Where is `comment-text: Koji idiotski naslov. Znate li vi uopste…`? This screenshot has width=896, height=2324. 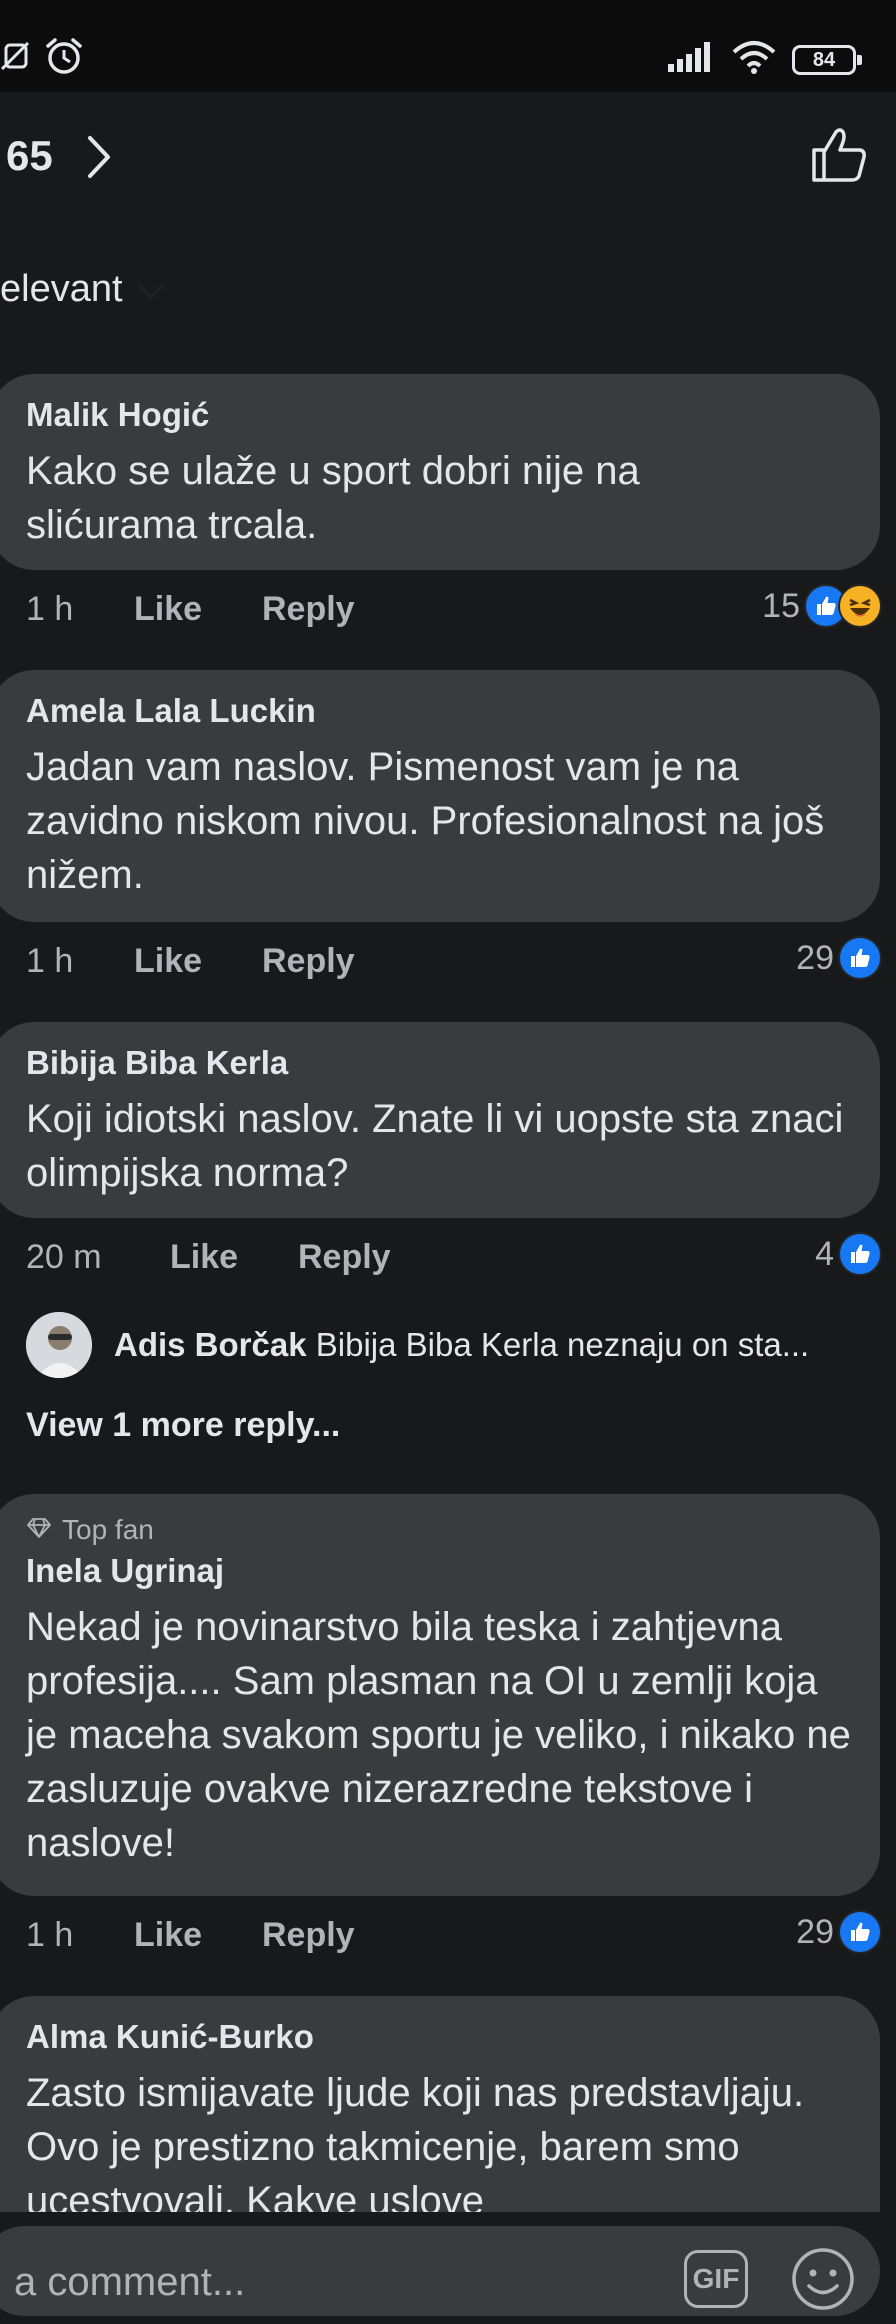
comment-text: Koji idiotski naslov. Znate li vi uopste… is located at coordinates (435, 1146).